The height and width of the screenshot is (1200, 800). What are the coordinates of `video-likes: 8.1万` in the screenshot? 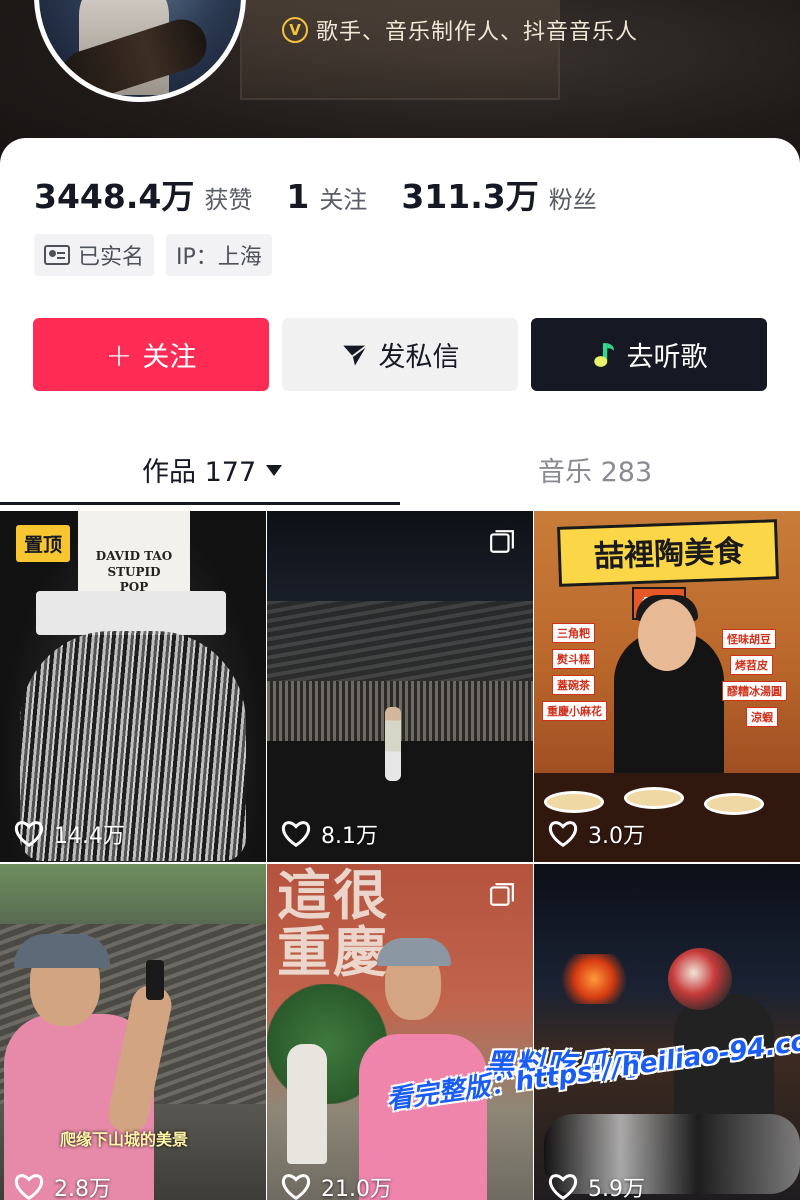 It's located at (329, 834).